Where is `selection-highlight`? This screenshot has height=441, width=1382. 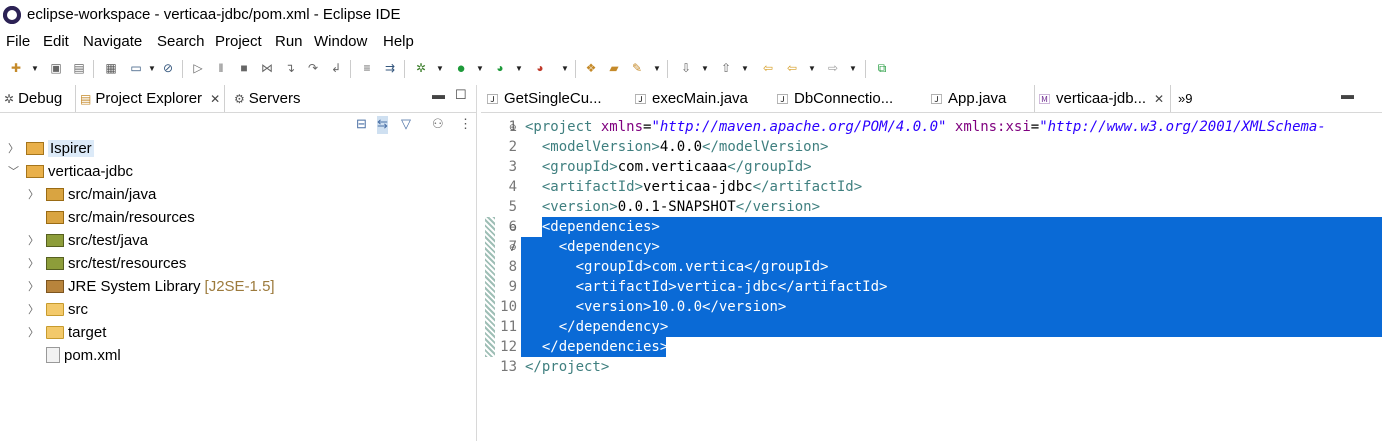
selection-highlight is located at coordinates (961, 227).